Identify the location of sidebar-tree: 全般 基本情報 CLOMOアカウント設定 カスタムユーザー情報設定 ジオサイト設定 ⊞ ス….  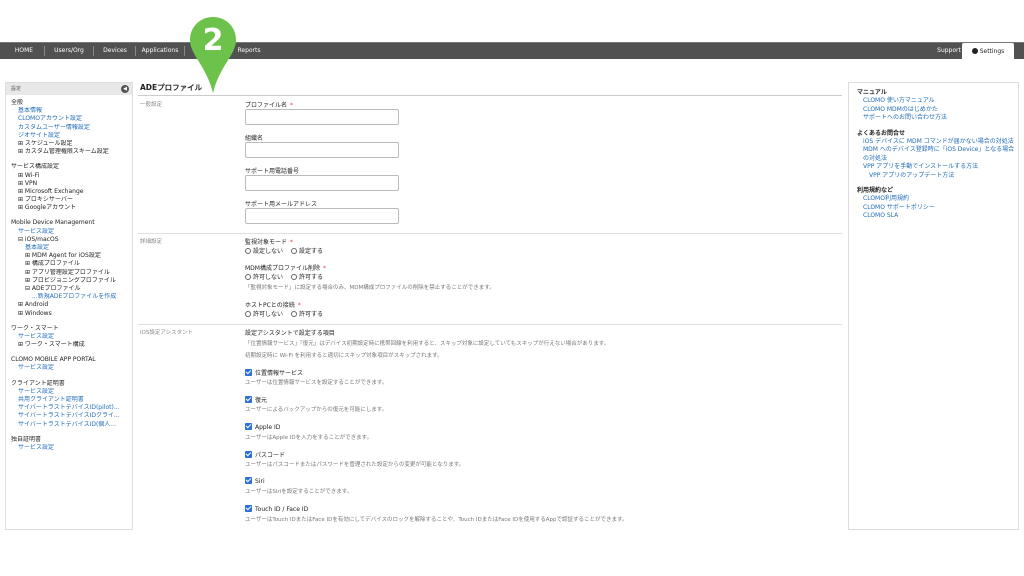
(69, 273).